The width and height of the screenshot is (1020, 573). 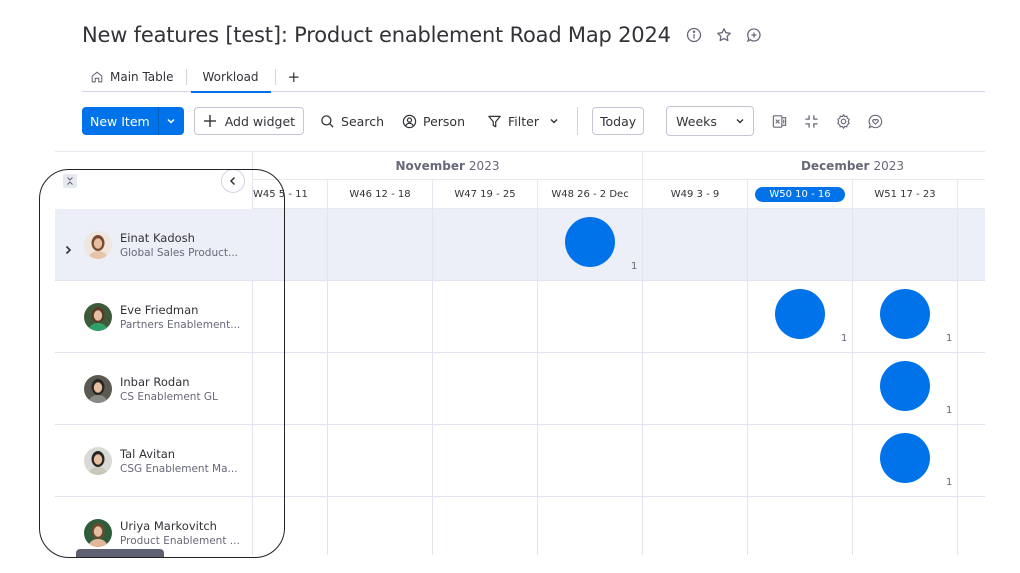 I want to click on collapse-fullscreen-icon, so click(x=811, y=121).